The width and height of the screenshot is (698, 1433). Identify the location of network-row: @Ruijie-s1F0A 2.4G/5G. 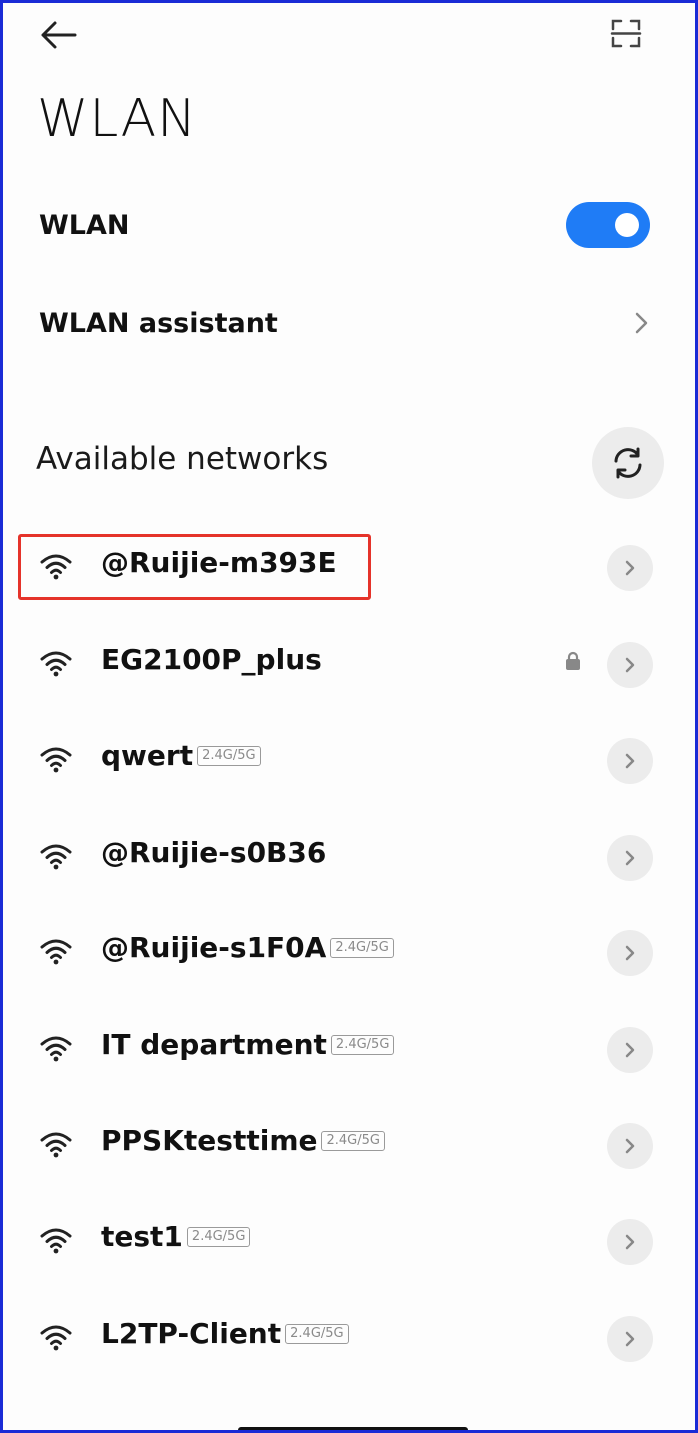
(349, 953).